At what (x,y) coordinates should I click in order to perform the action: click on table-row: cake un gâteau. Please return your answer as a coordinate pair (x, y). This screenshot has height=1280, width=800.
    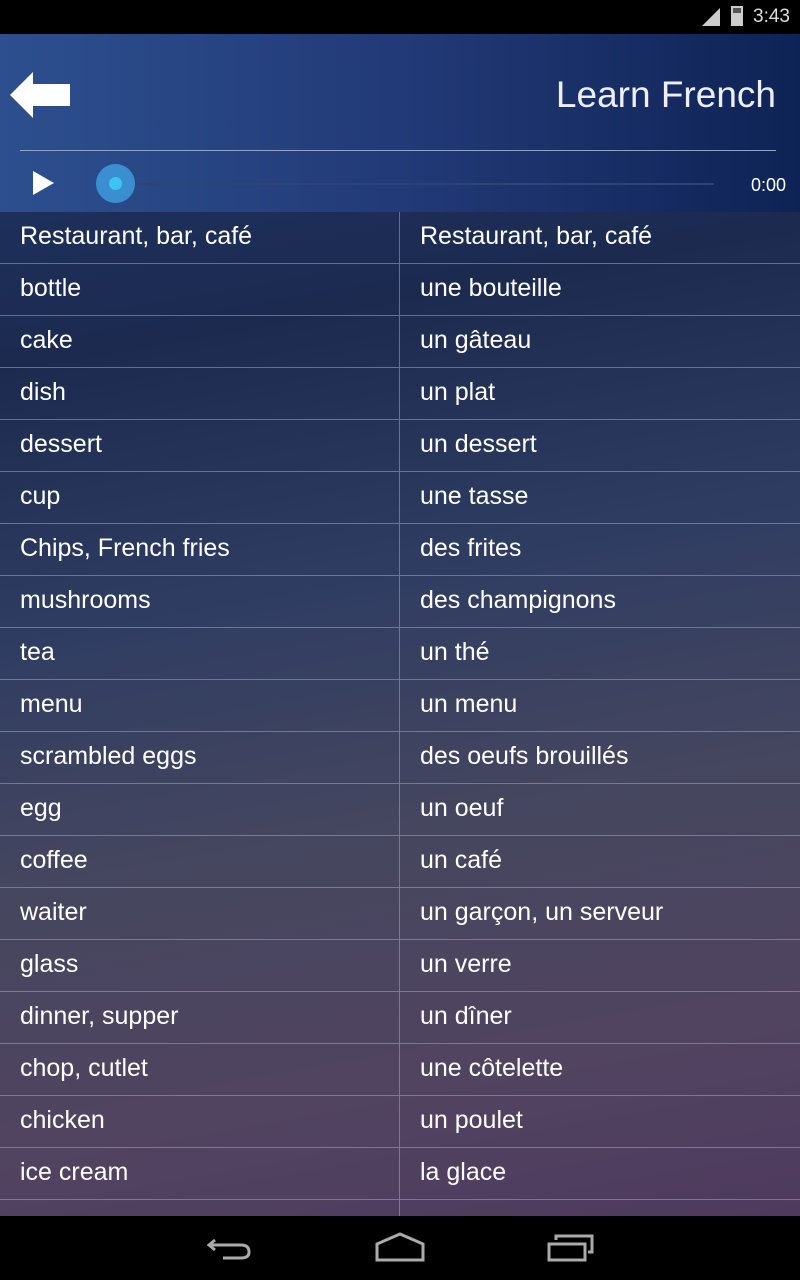
    Looking at the image, I should click on (400, 342).